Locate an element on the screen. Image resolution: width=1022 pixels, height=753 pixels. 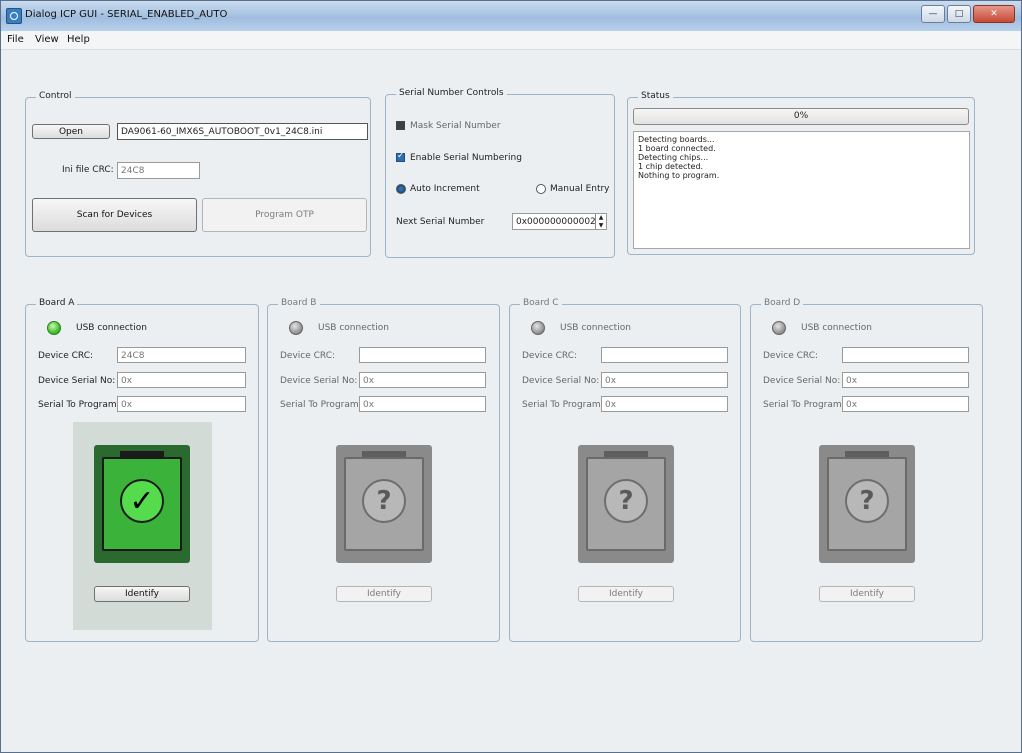
next-serial-value: 0x000000000002 is located at coordinates (556, 222).